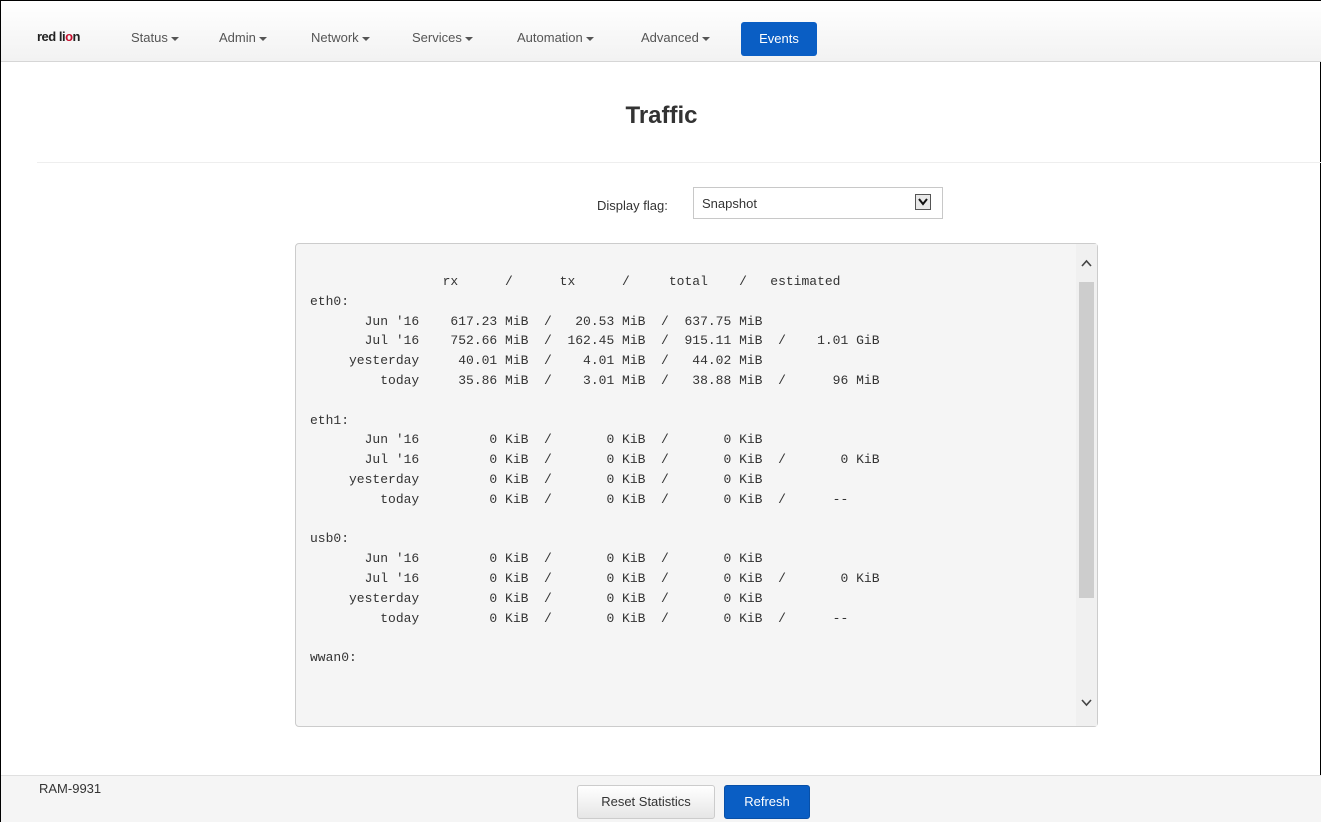 The width and height of the screenshot is (1323, 824). I want to click on page-title: Traffic, so click(661, 115).